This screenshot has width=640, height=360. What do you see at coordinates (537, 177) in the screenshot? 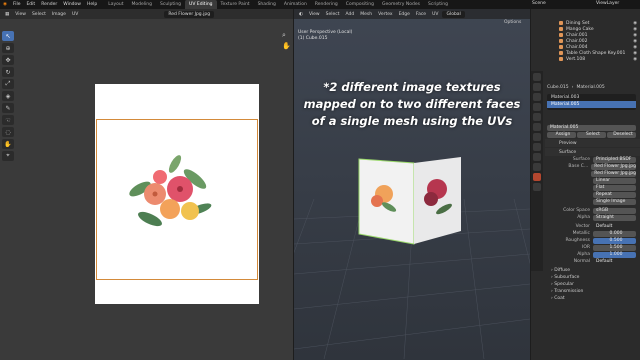
I see `material-tab-icon` at bounding box center [537, 177].